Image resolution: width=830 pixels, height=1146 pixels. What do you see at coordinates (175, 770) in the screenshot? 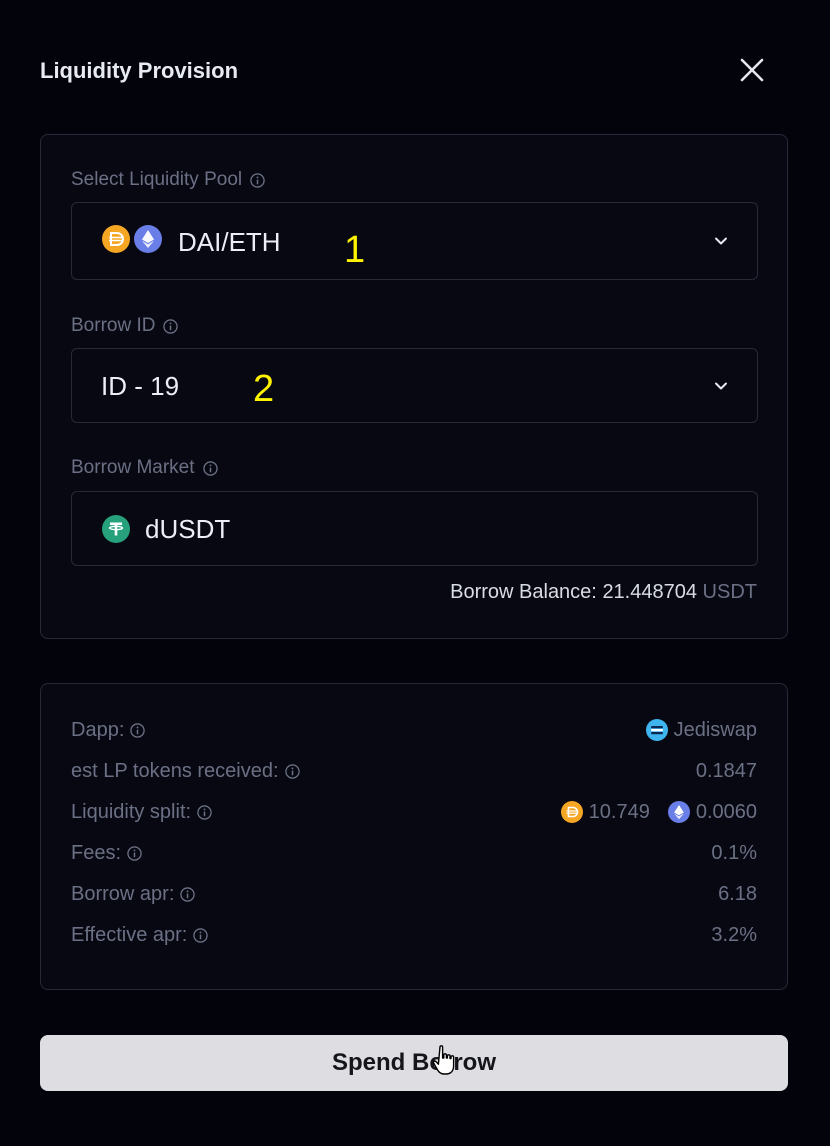
I see `lp-tokens-label: est LP tokens received:` at bounding box center [175, 770].